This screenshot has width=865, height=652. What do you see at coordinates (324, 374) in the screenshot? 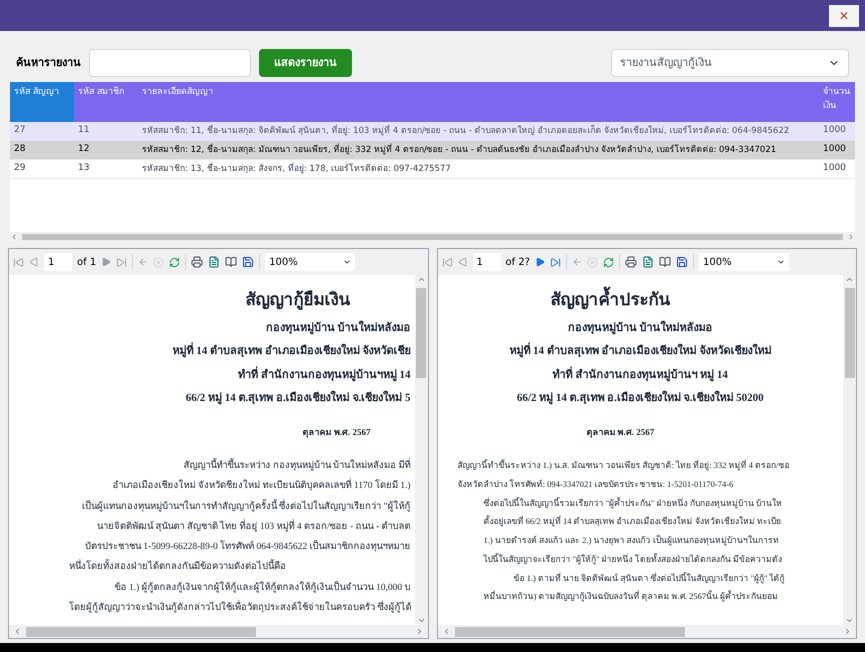
I see `report-heading-line: ทำที่ สำนักงานกองทุนหมู่บ้านฯหมู่ 14` at bounding box center [324, 374].